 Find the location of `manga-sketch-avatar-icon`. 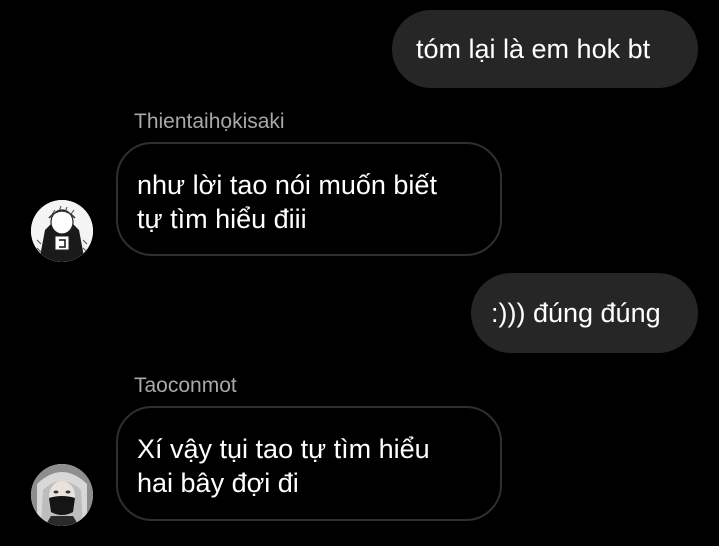

manga-sketch-avatar-icon is located at coordinates (62, 231).